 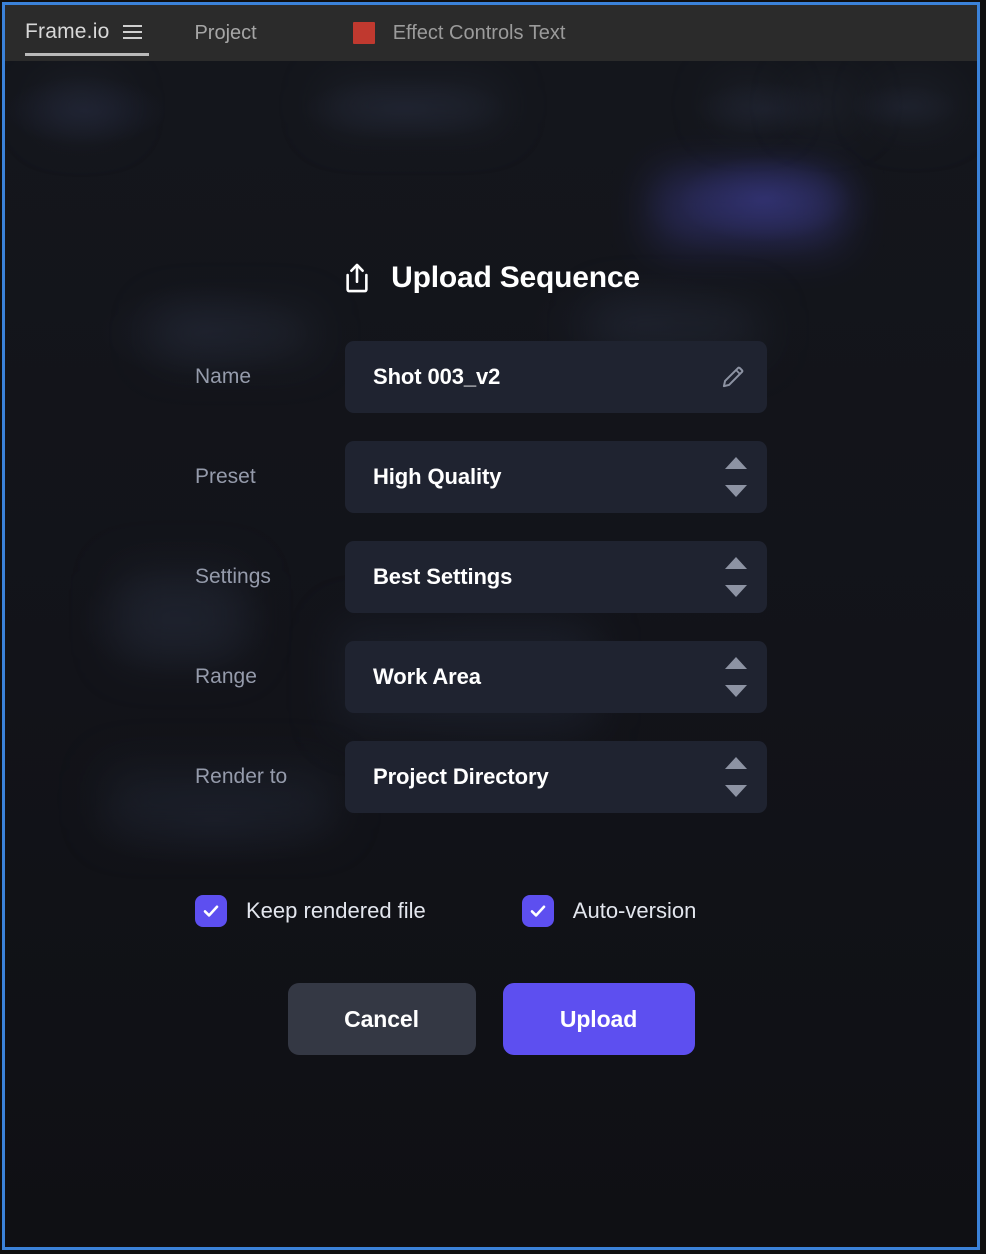 What do you see at coordinates (733, 377) in the screenshot?
I see `pencil-icon` at bounding box center [733, 377].